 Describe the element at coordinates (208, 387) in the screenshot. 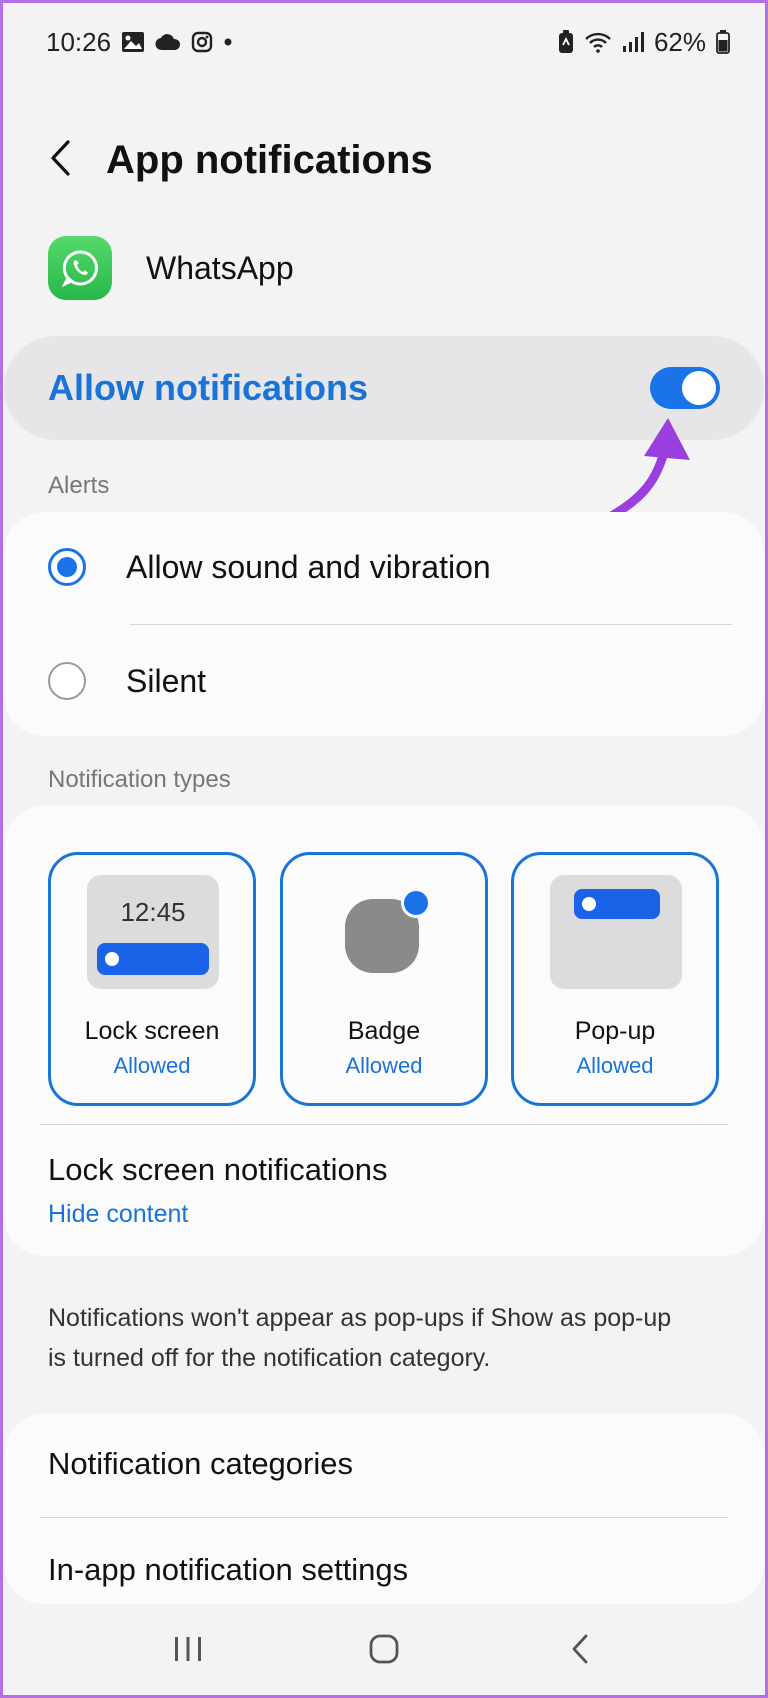

I see `allow-notifications-label: Allow notifications` at that location.